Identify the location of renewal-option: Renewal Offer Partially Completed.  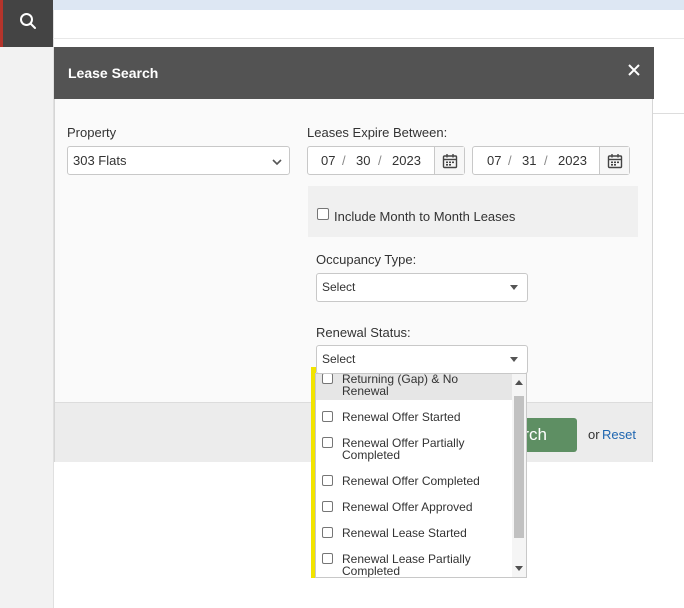
(414, 450).